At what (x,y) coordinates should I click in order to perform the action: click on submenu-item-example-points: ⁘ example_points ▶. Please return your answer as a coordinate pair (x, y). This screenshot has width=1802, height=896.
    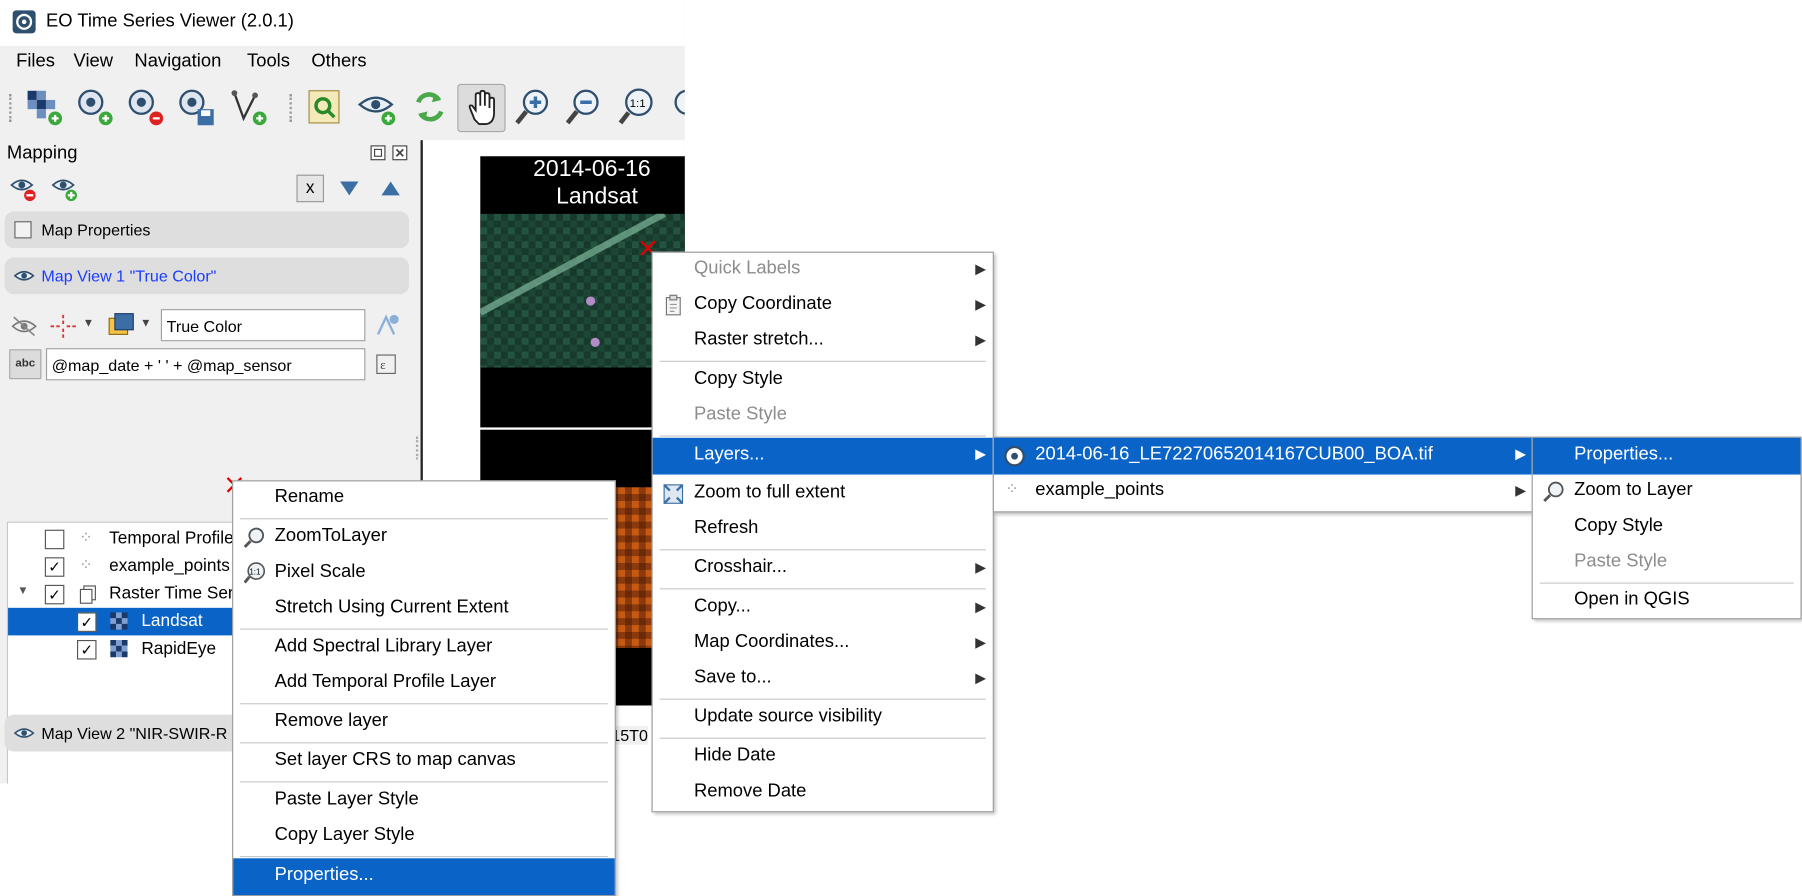
    Looking at the image, I should click on (1263, 492).